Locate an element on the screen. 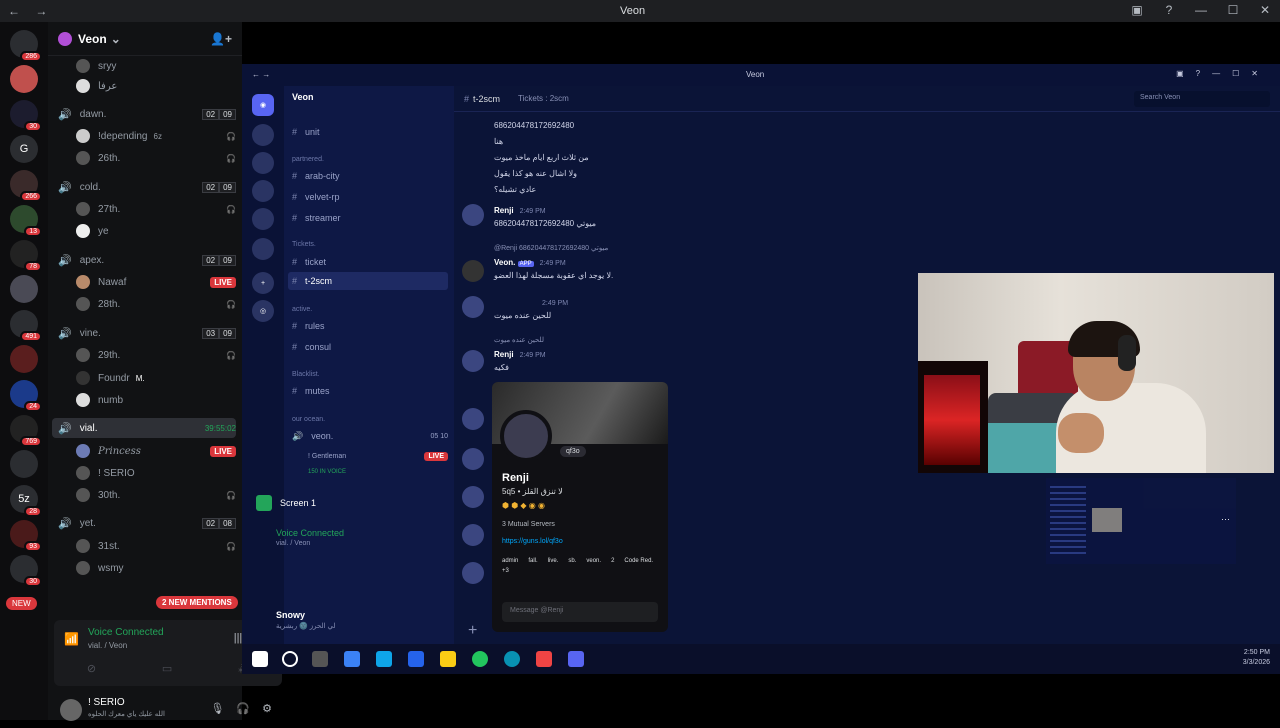  guild-mention-badge: 93 is located at coordinates (33, 546).